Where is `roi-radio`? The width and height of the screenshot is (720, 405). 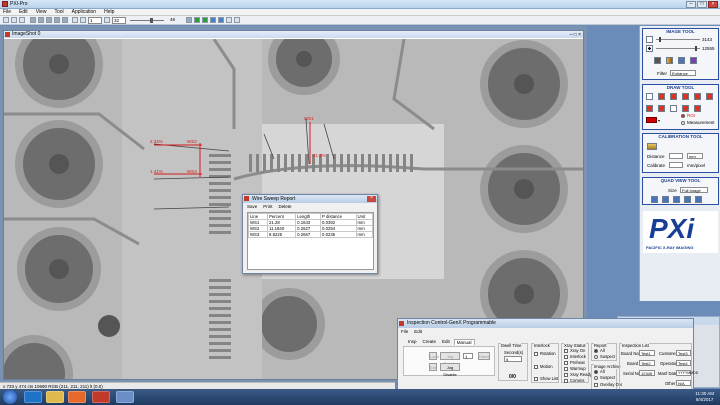
roi-radio is located at coordinates (683, 116).